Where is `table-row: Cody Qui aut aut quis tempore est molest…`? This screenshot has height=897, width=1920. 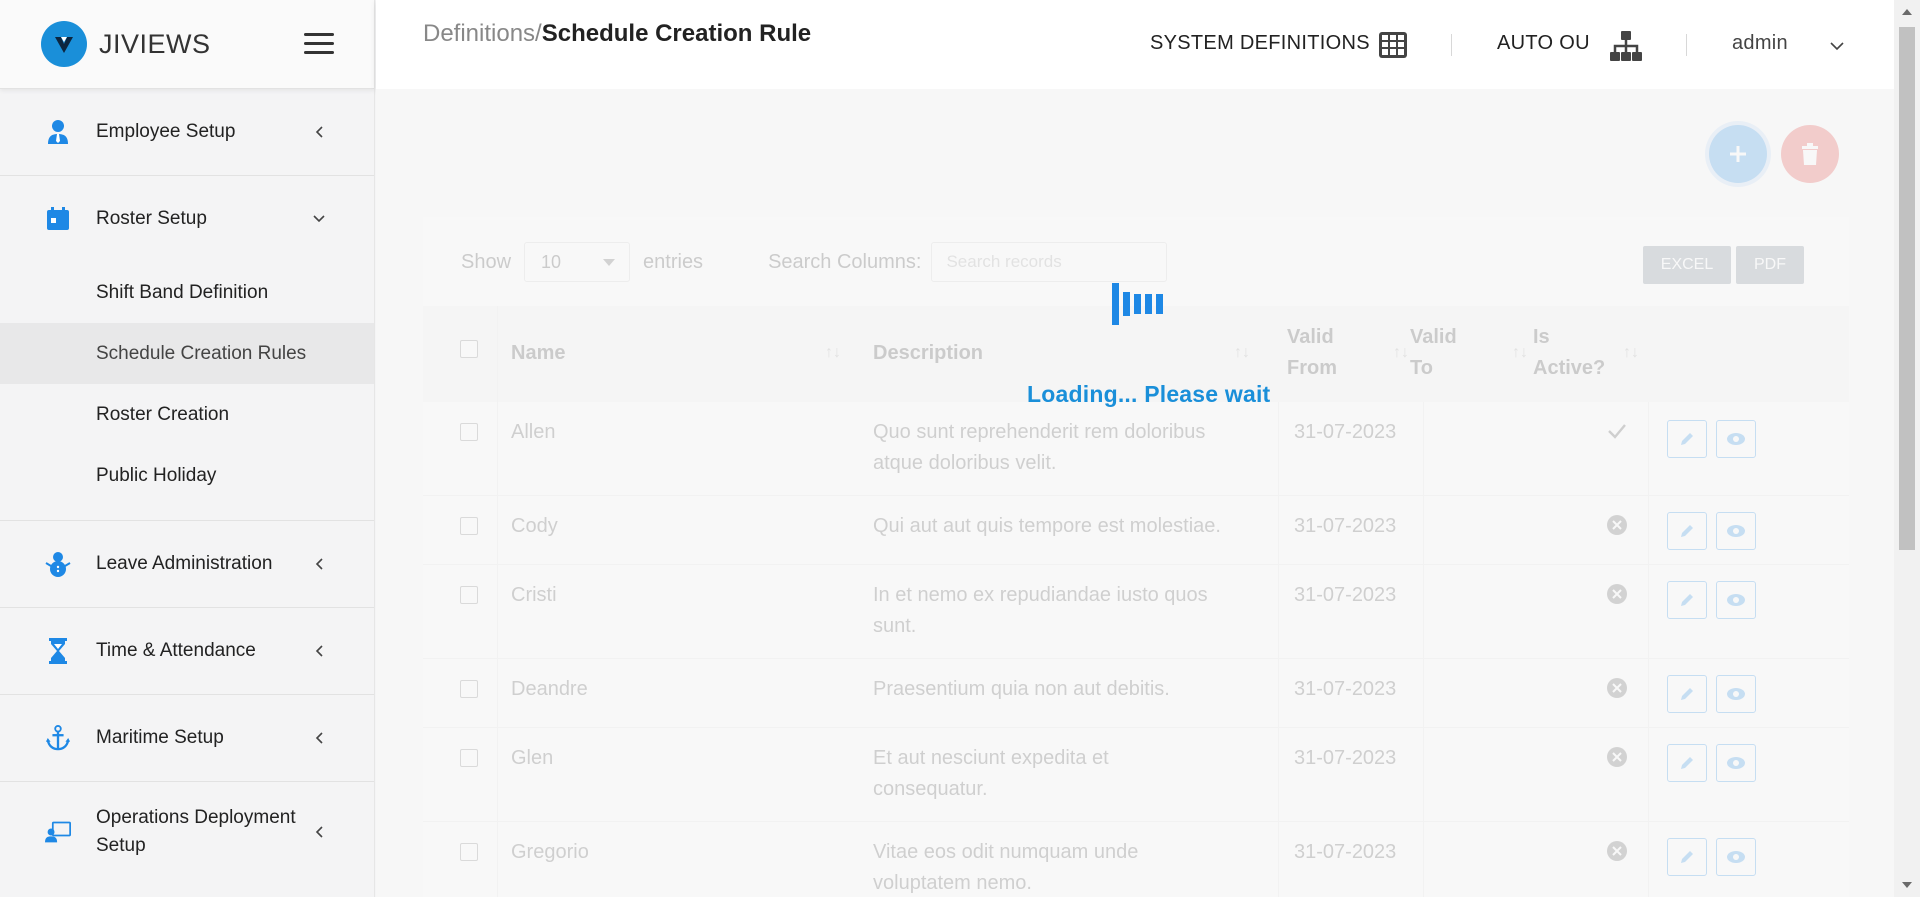
table-row: Cody Qui aut aut quis tempore est molest… is located at coordinates (1136, 530).